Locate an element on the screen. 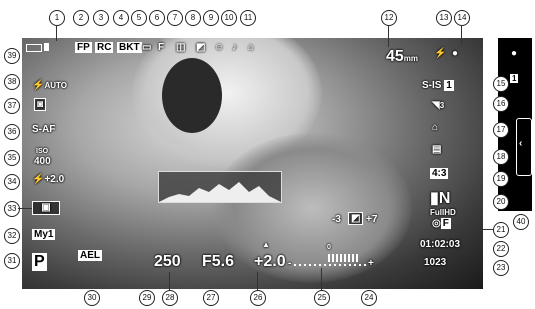  callout-7: 7 is located at coordinates (175, 18).